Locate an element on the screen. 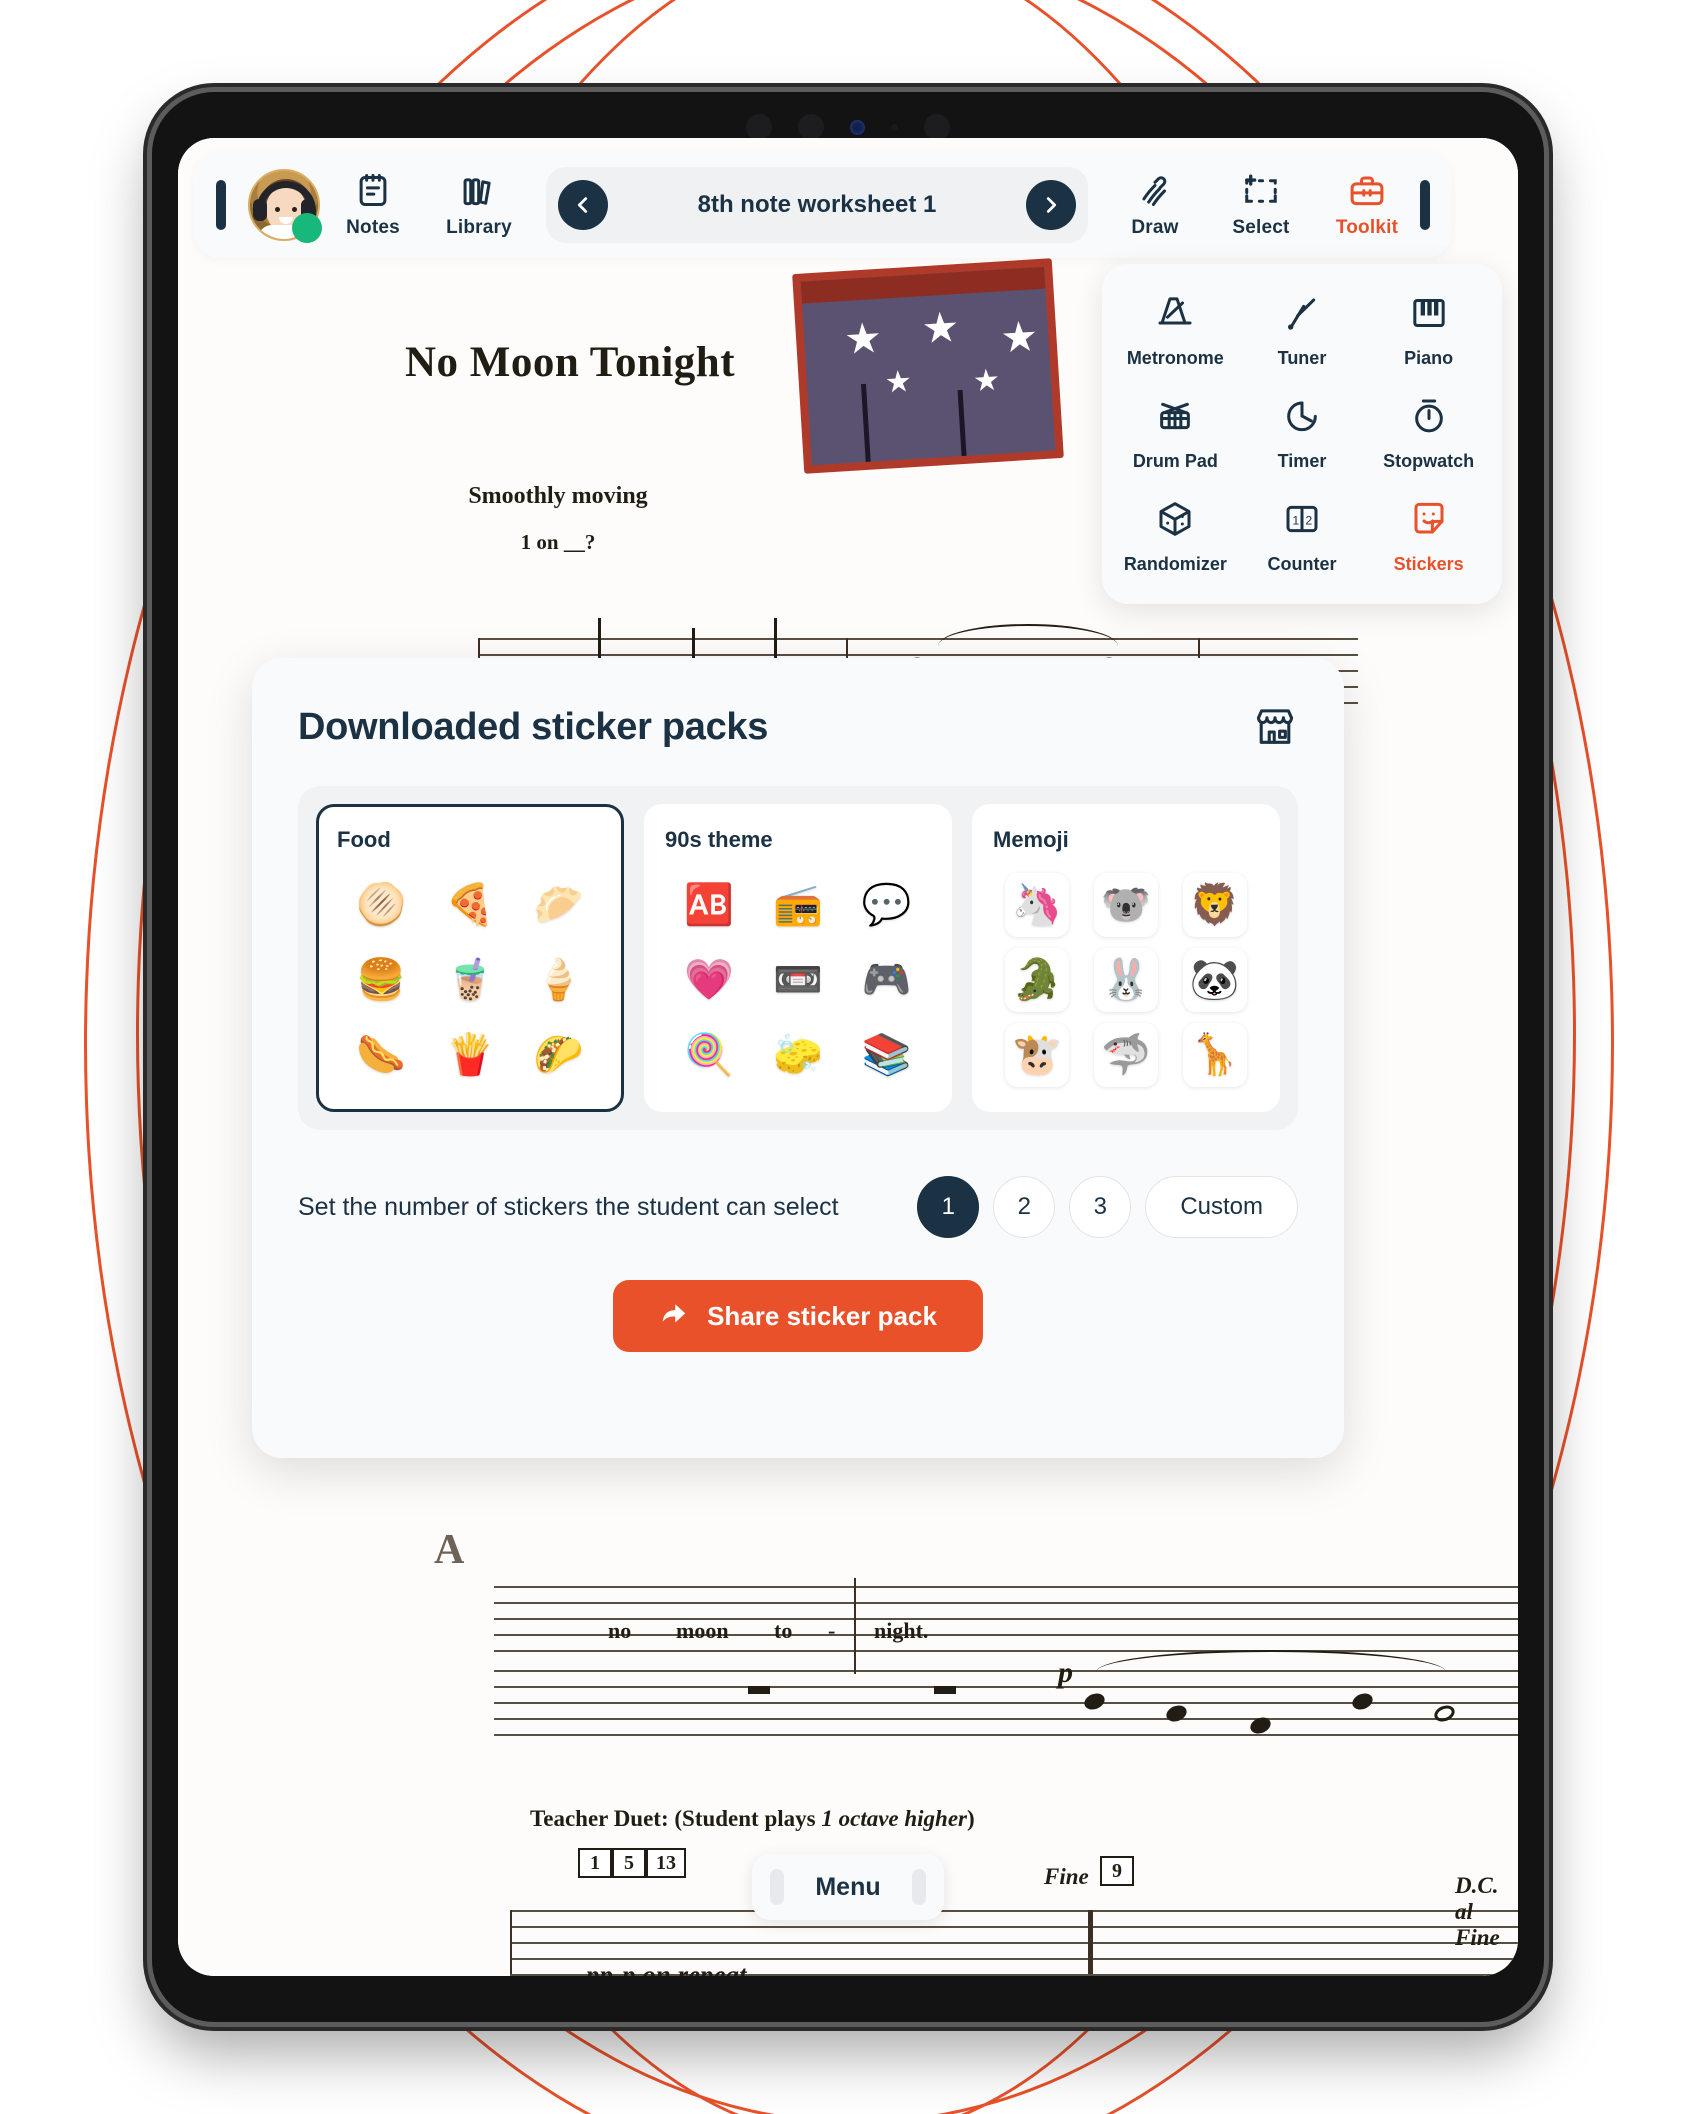  toolkit-icon is located at coordinates (1367, 191).